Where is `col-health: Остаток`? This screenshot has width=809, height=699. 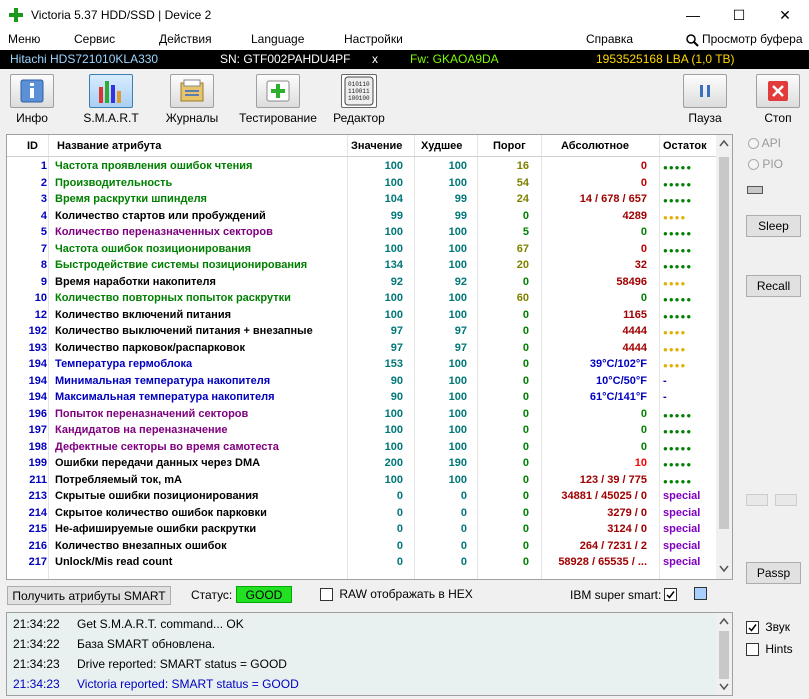
col-health: Остаток is located at coordinates (685, 146).